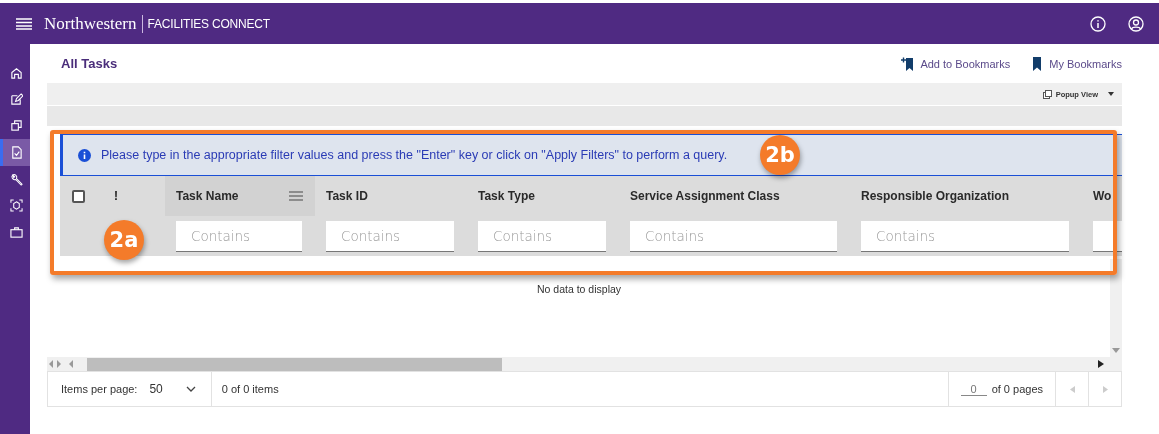 This screenshot has width=1159, height=434. Describe the element at coordinates (89, 63) in the screenshot. I see `page-title: All Tasks` at that location.